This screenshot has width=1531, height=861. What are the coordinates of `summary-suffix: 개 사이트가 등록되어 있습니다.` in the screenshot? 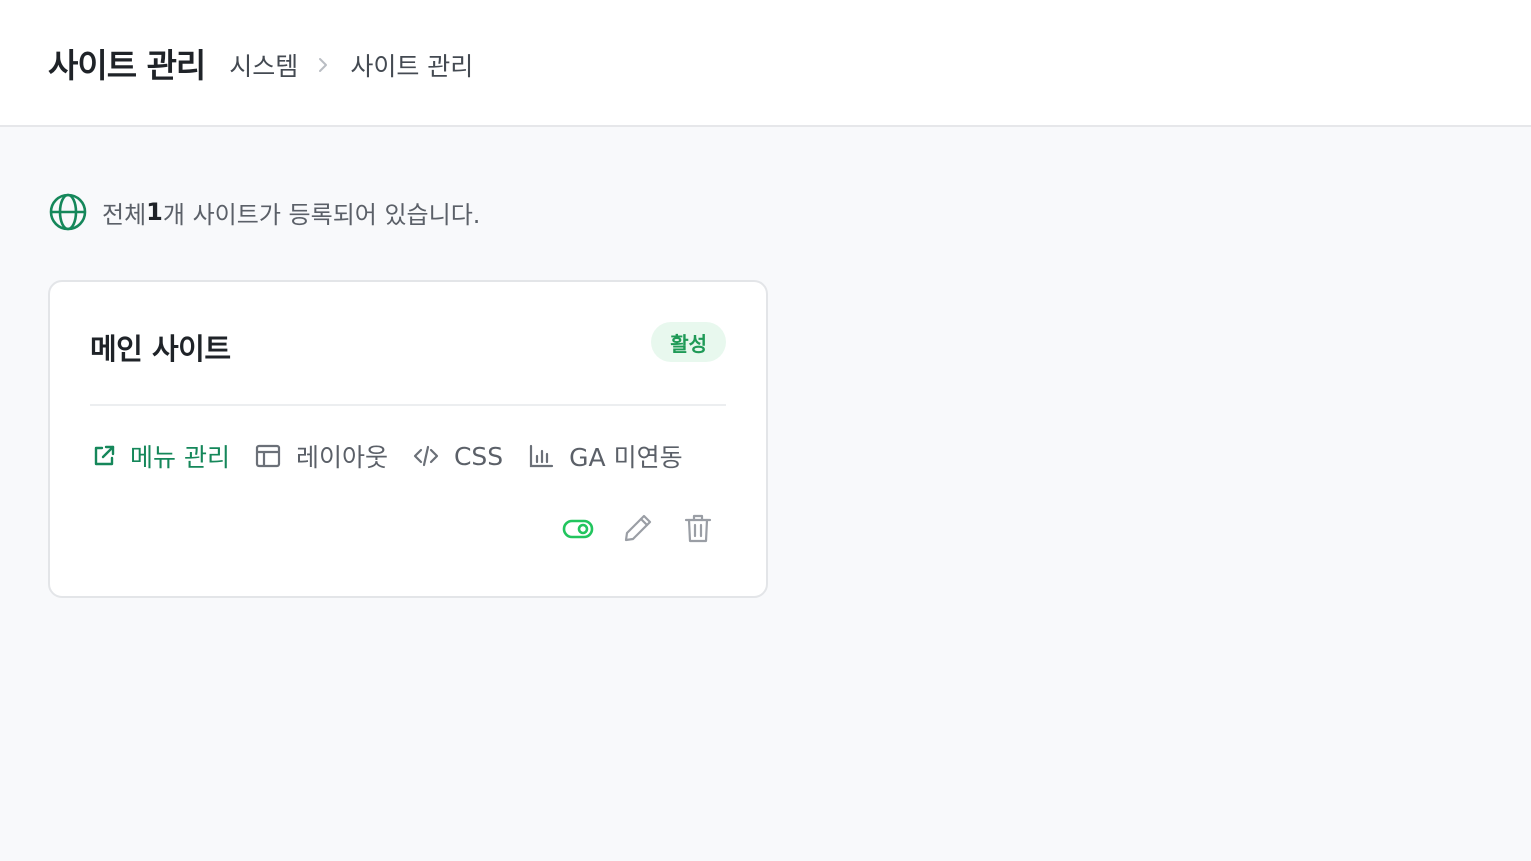 It's located at (321, 214).